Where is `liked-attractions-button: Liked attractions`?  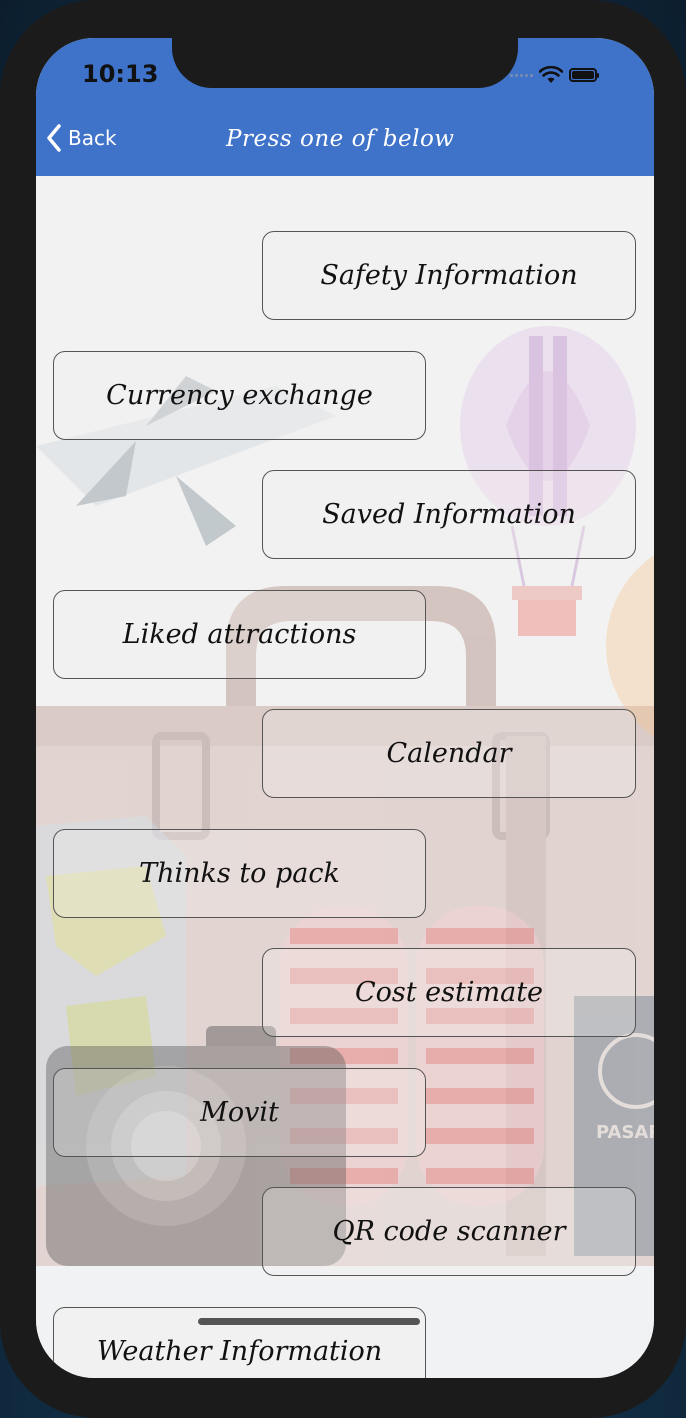
liked-attractions-button: Liked attractions is located at coordinates (239, 634).